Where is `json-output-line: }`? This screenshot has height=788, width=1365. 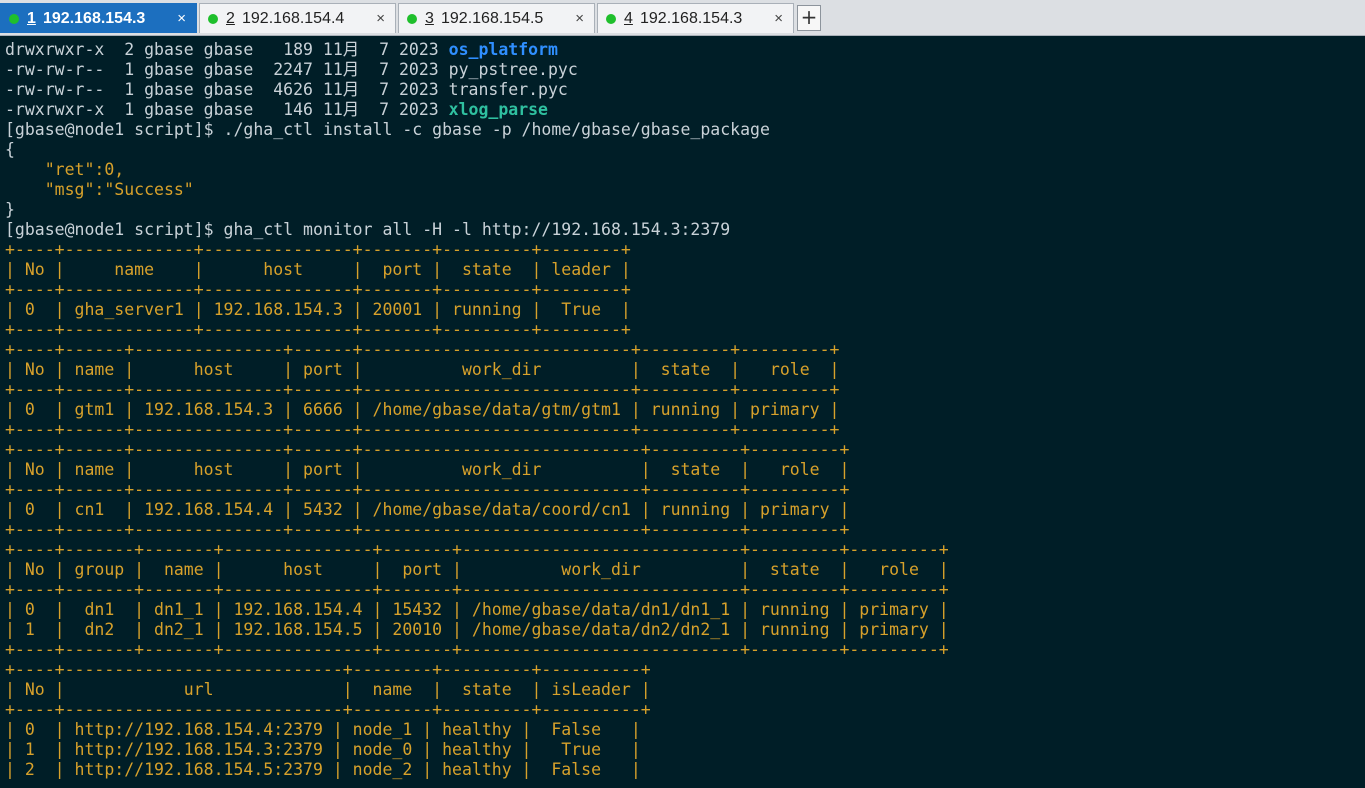
json-output-line: } is located at coordinates (10, 209).